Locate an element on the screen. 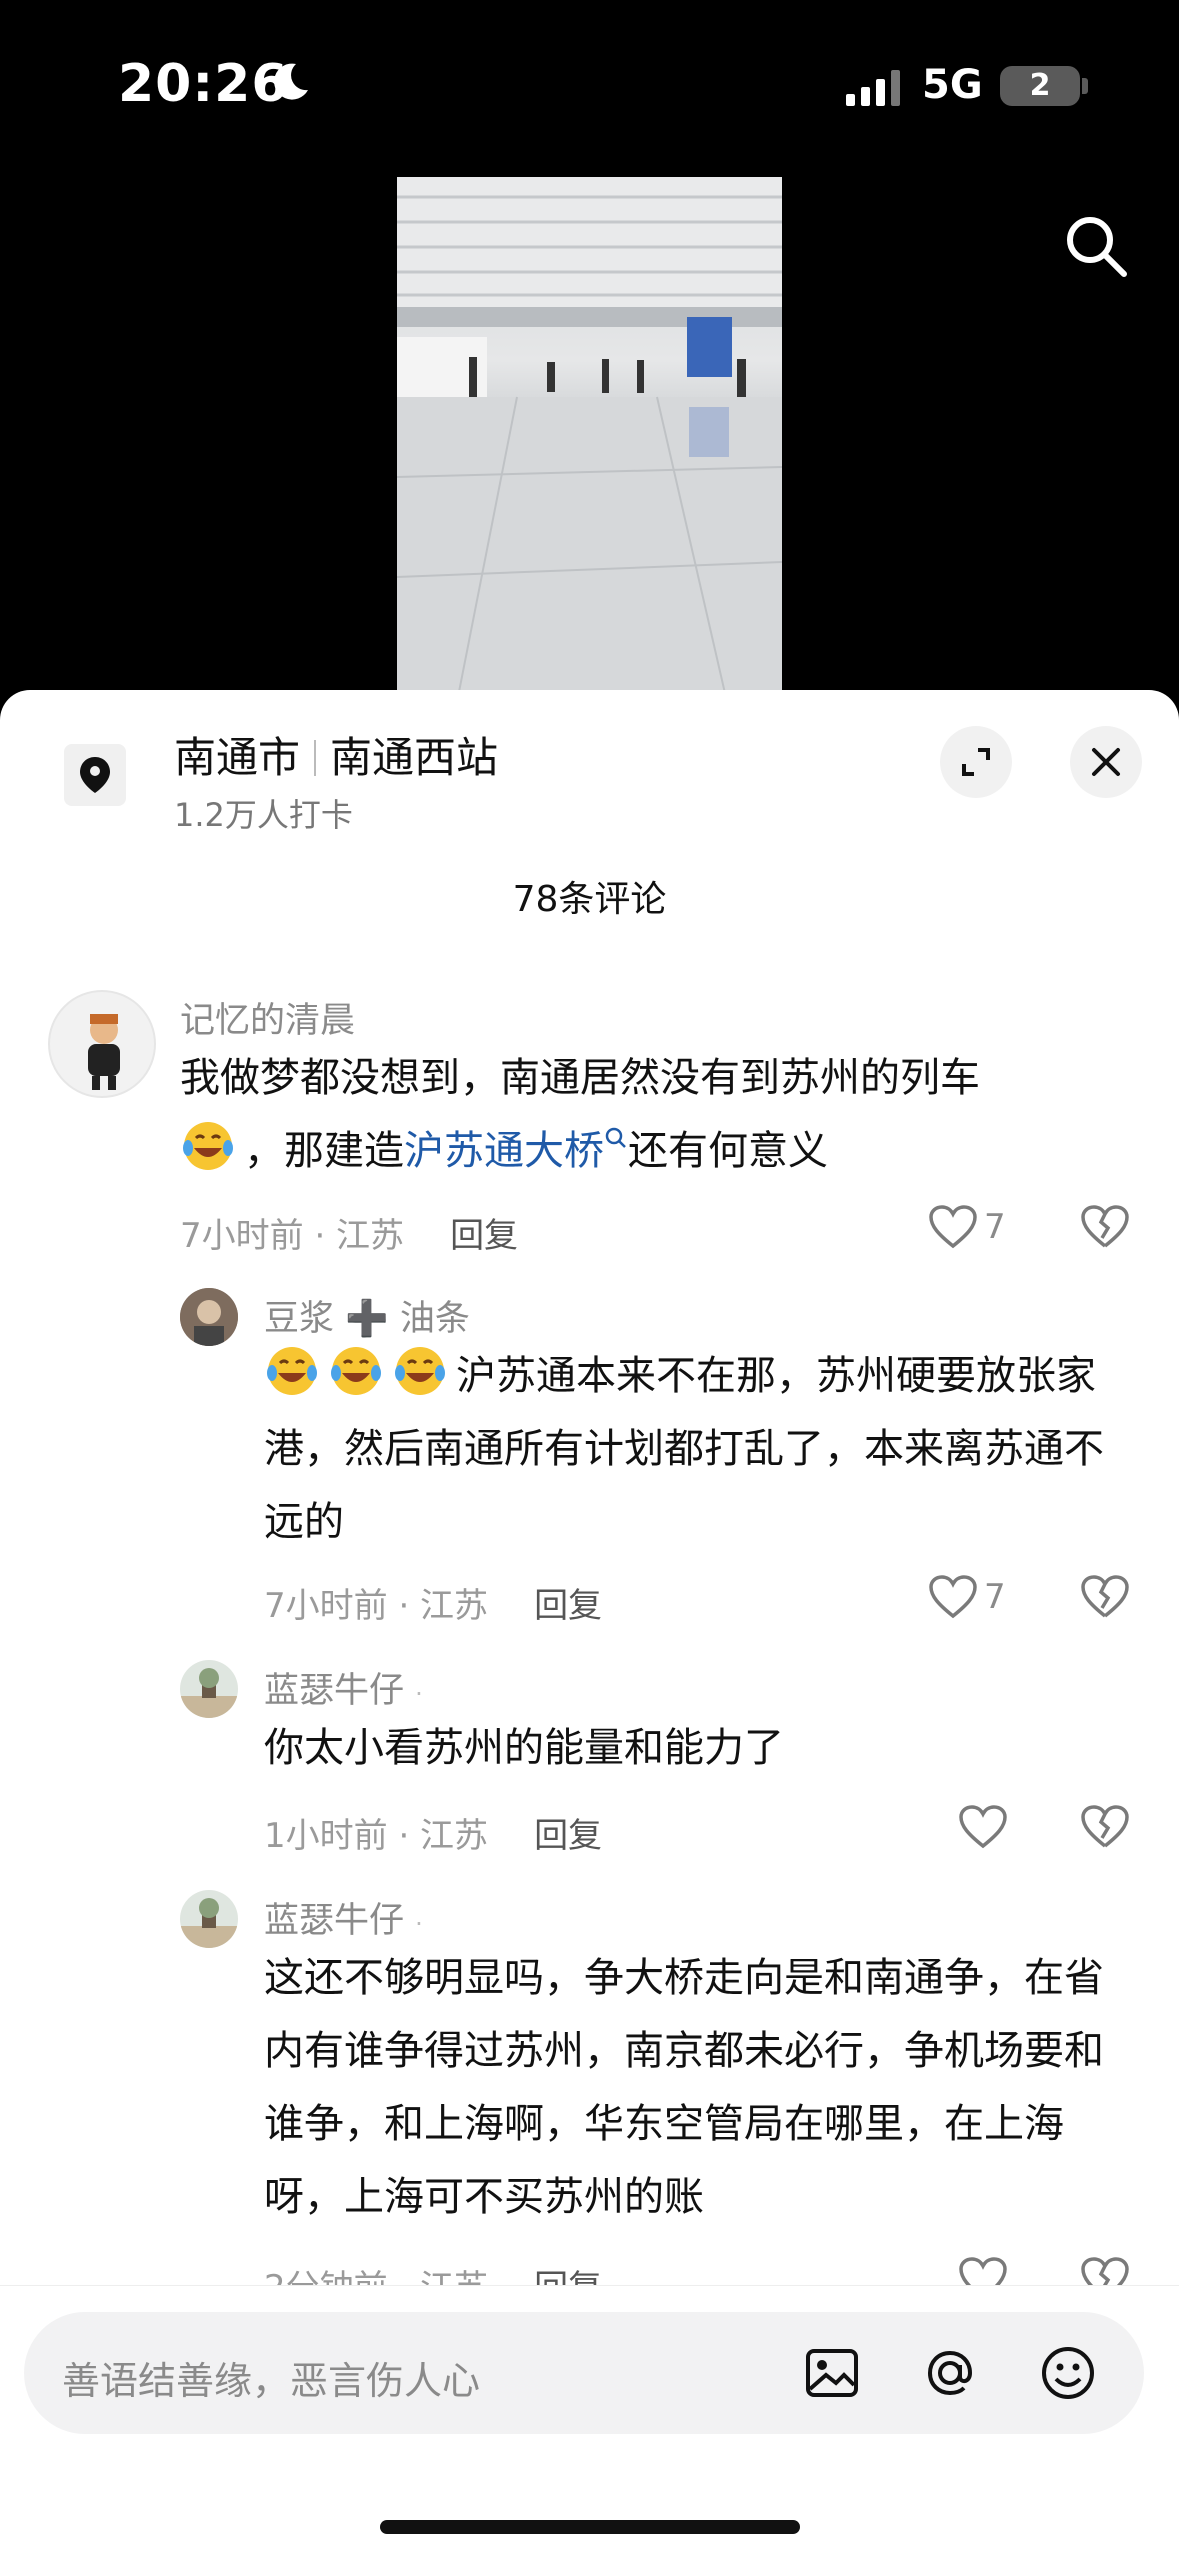 The image size is (1179, 2556). expand-icon is located at coordinates (976, 762).